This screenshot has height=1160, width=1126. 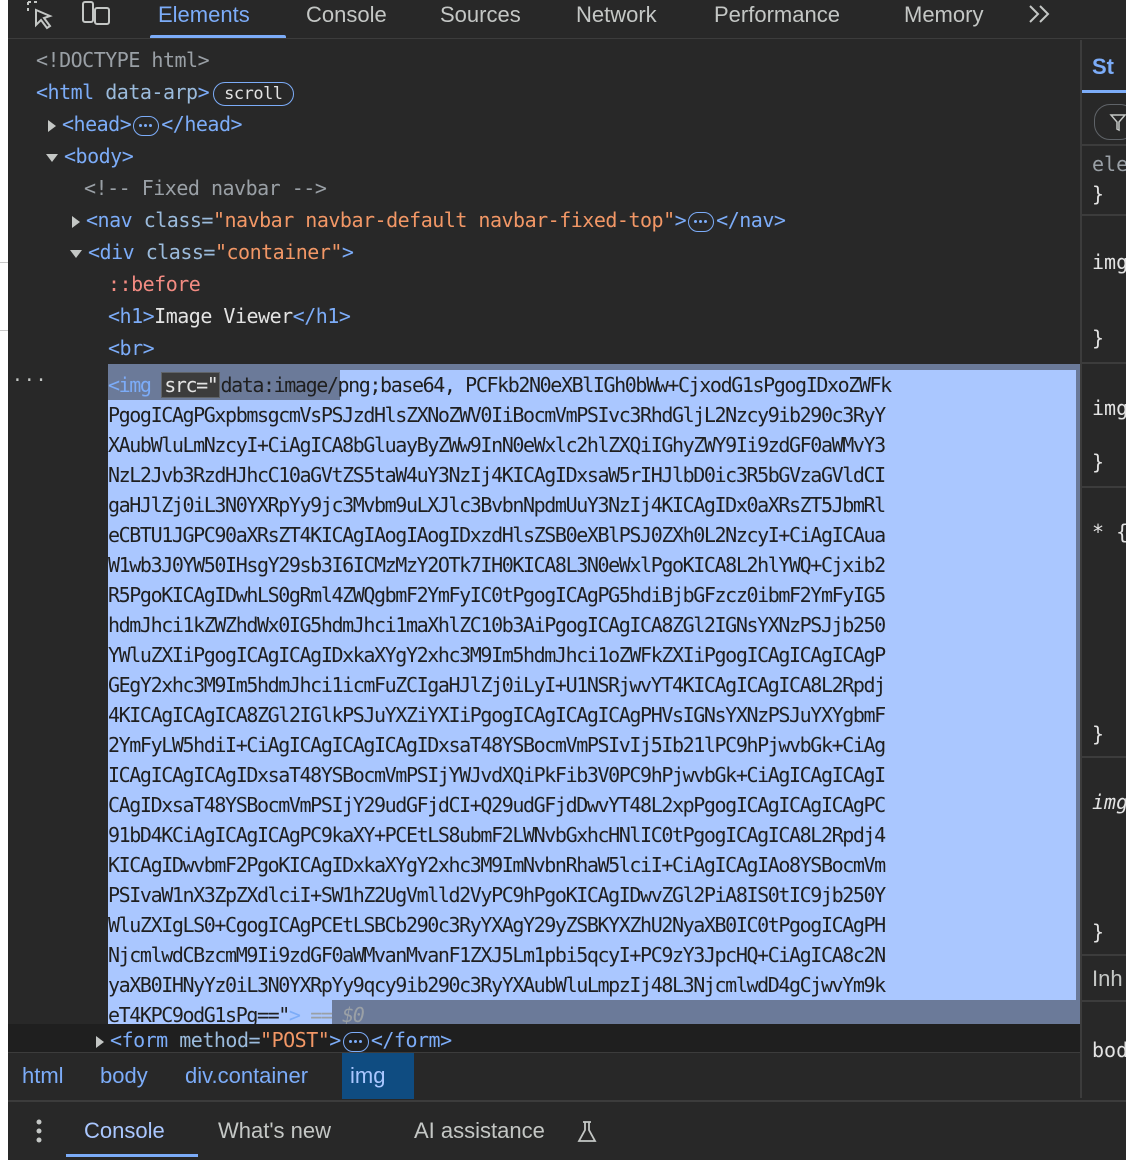 I want to click on div-container-node: <div class="container">, so click(x=544, y=252).